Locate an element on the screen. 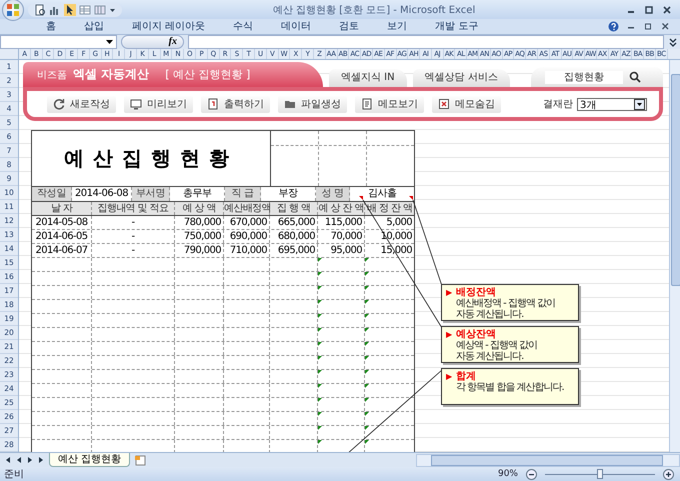 This screenshot has height=481, width=680. column-heading: 예산배정액 is located at coordinates (248, 208).